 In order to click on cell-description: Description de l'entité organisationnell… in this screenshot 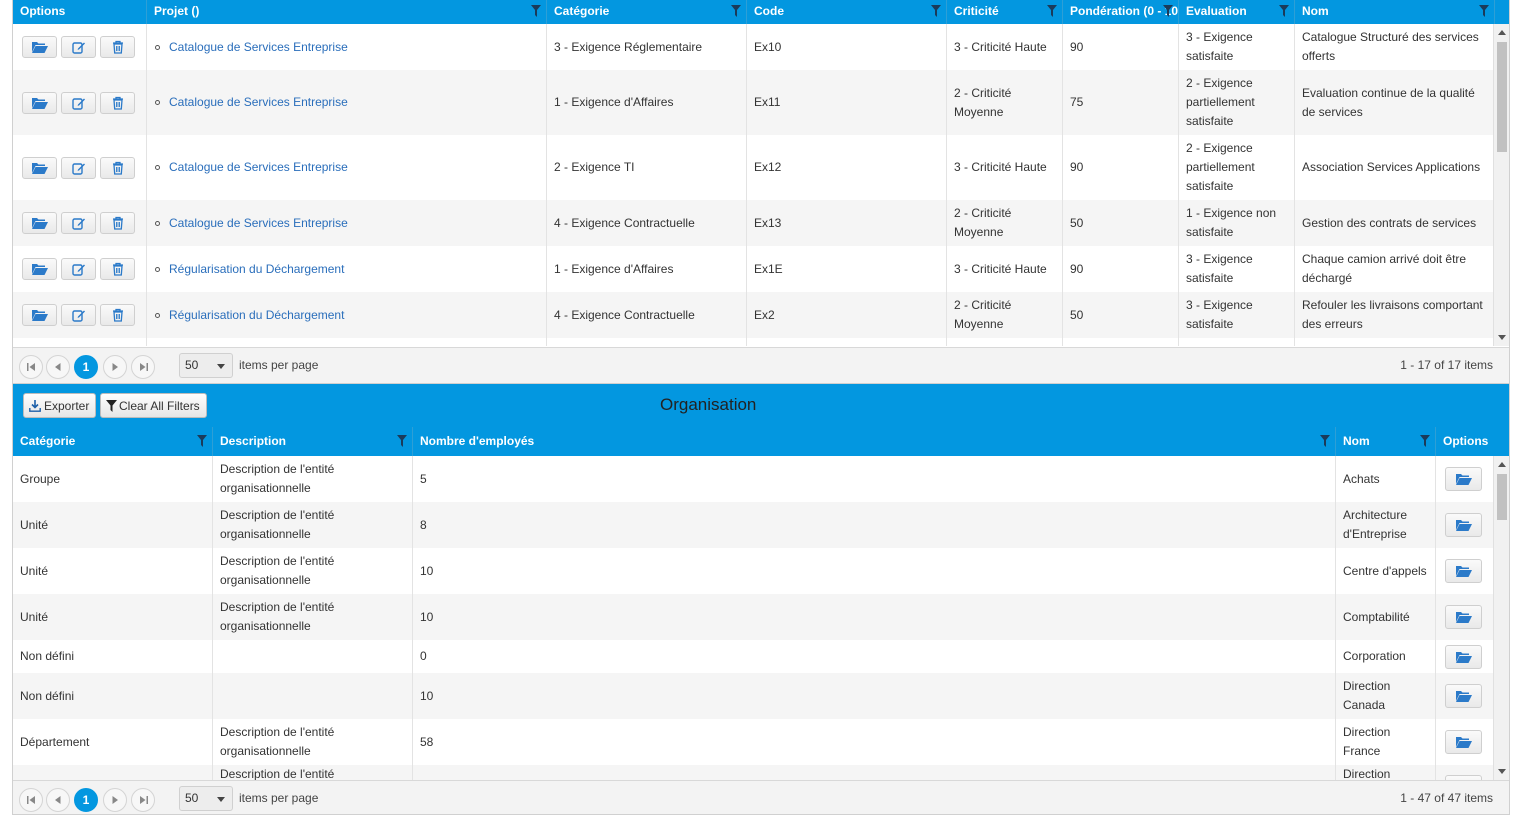, I will do `click(313, 525)`.